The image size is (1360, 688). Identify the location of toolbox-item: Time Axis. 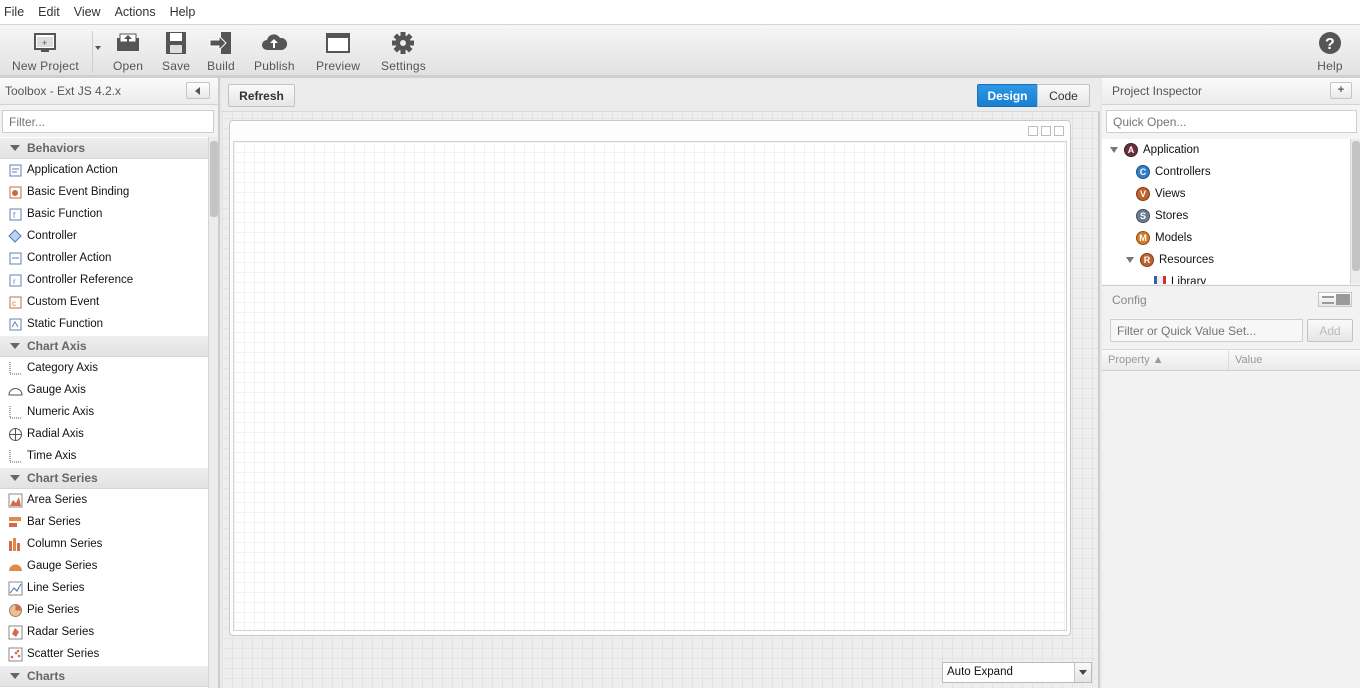
(104, 456).